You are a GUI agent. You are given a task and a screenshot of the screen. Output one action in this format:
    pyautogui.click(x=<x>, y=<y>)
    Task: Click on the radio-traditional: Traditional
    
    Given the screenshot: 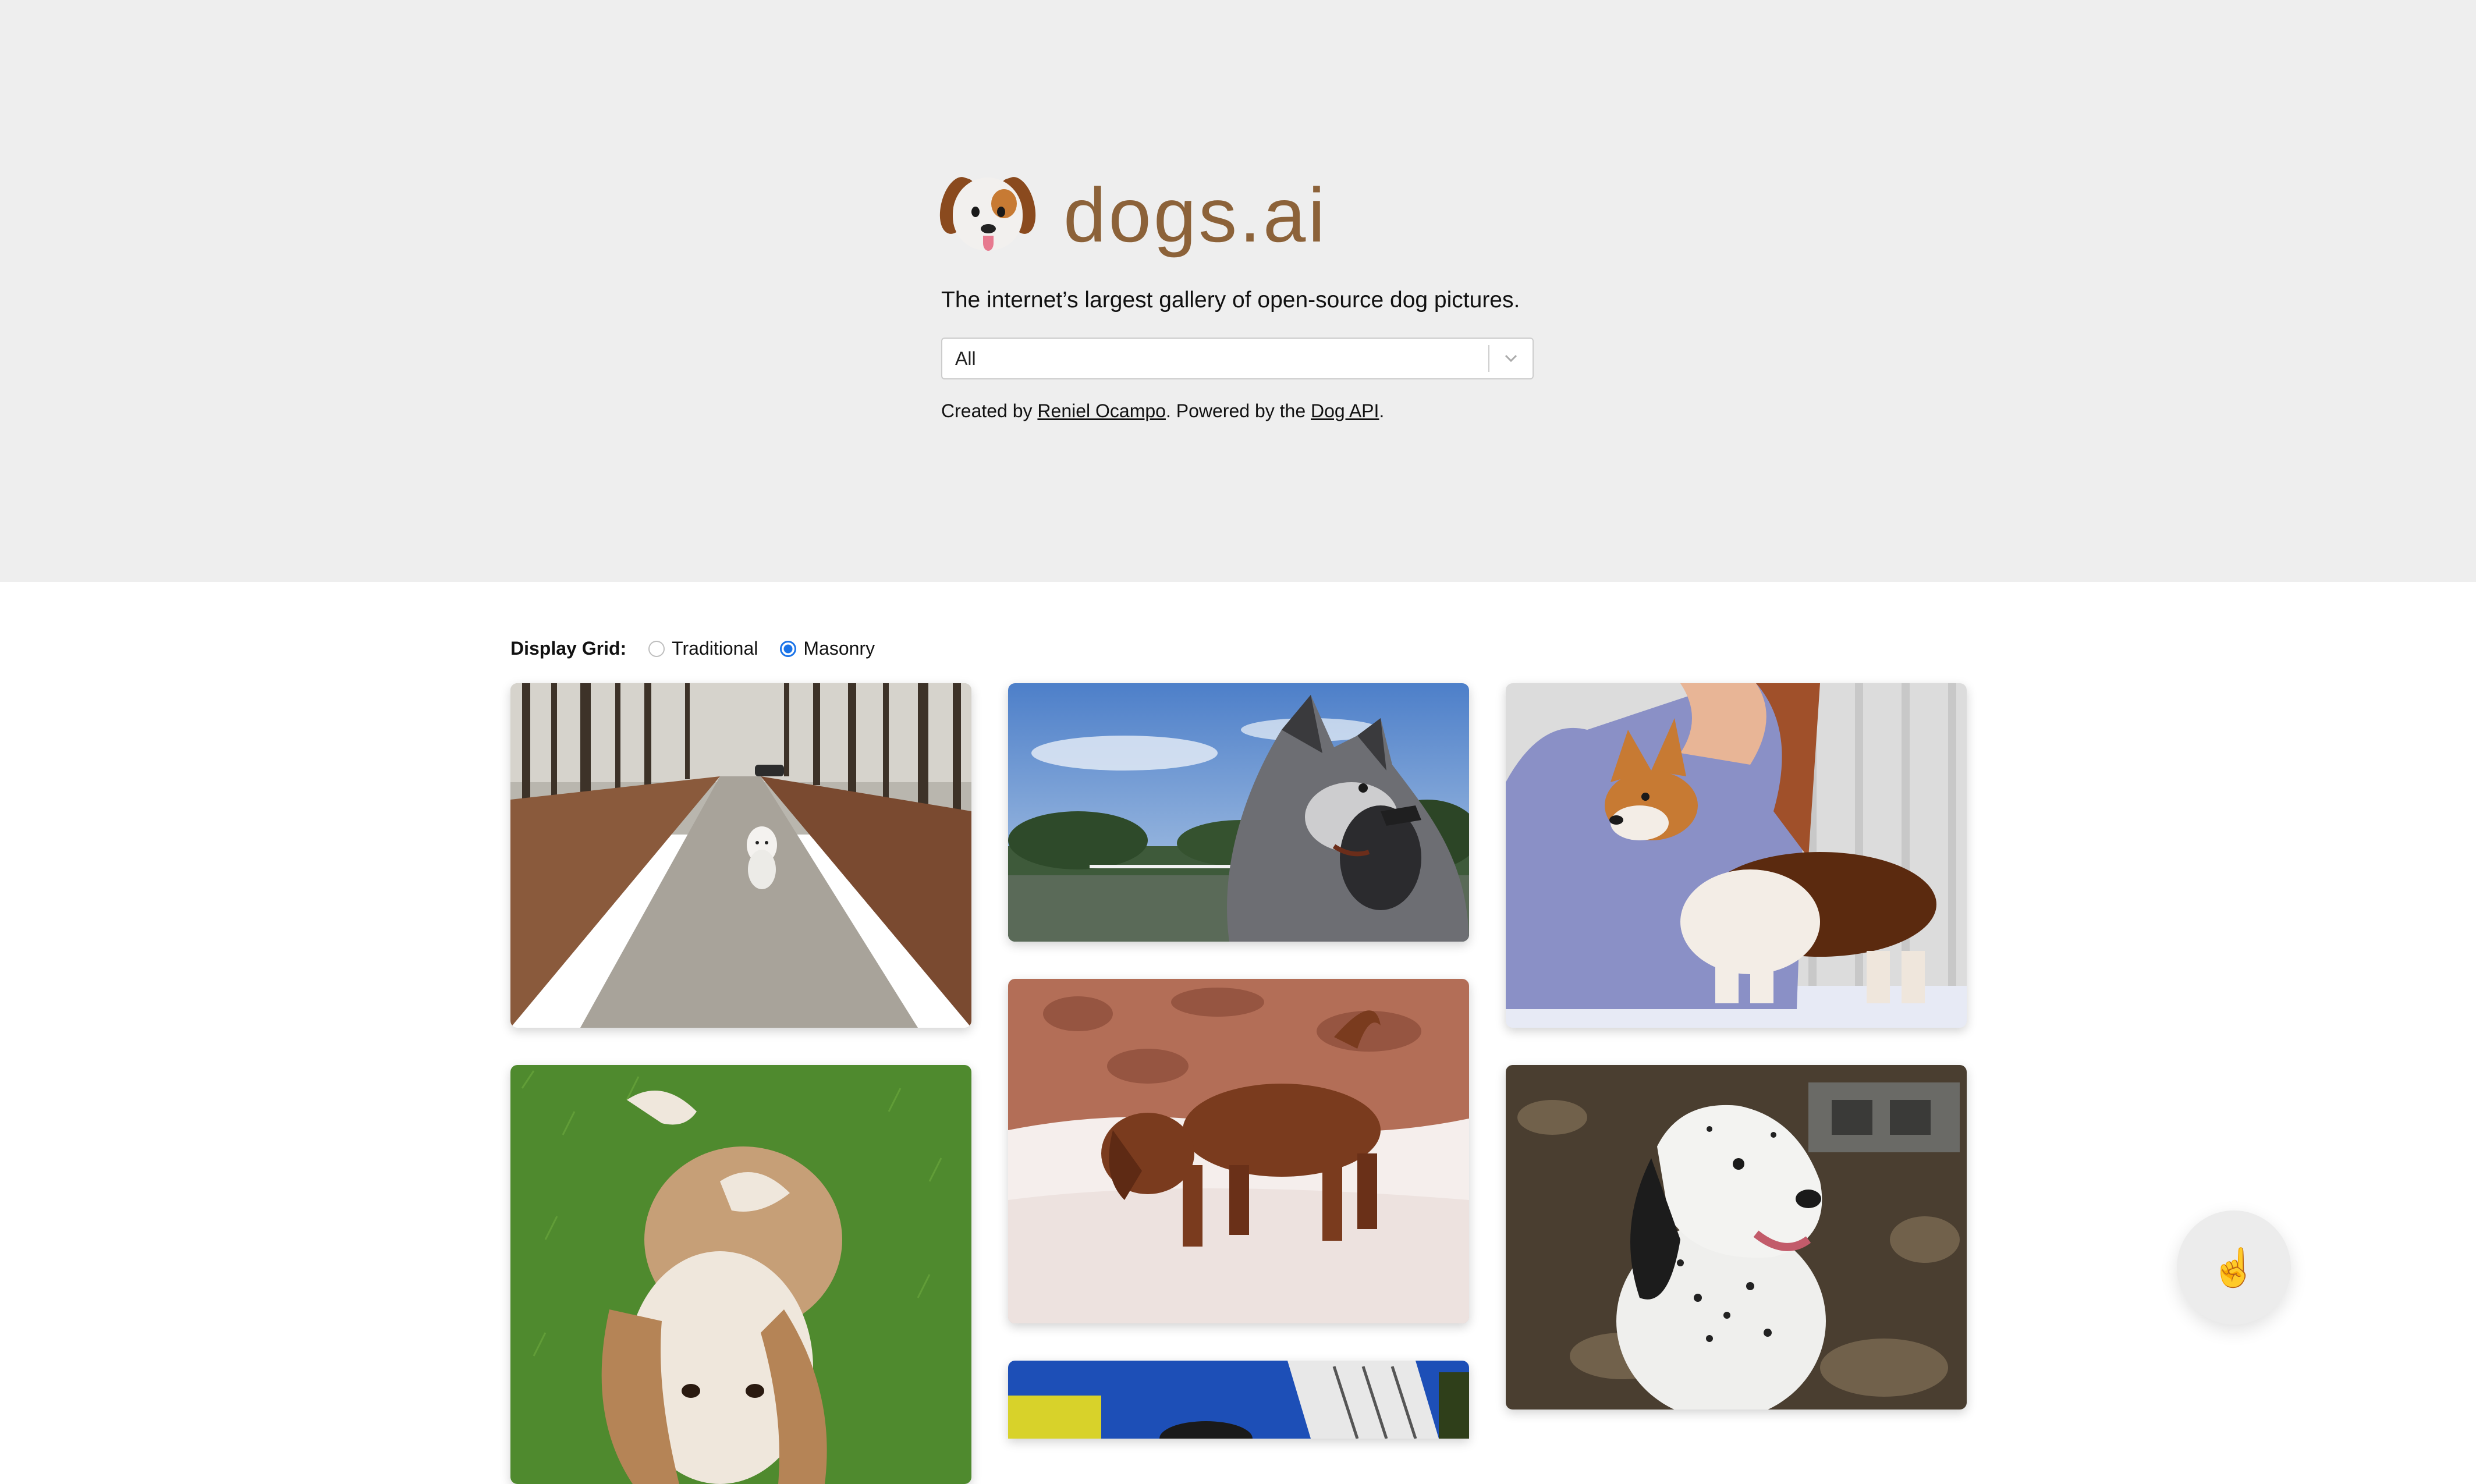 What is the action you would take?
    pyautogui.click(x=703, y=648)
    